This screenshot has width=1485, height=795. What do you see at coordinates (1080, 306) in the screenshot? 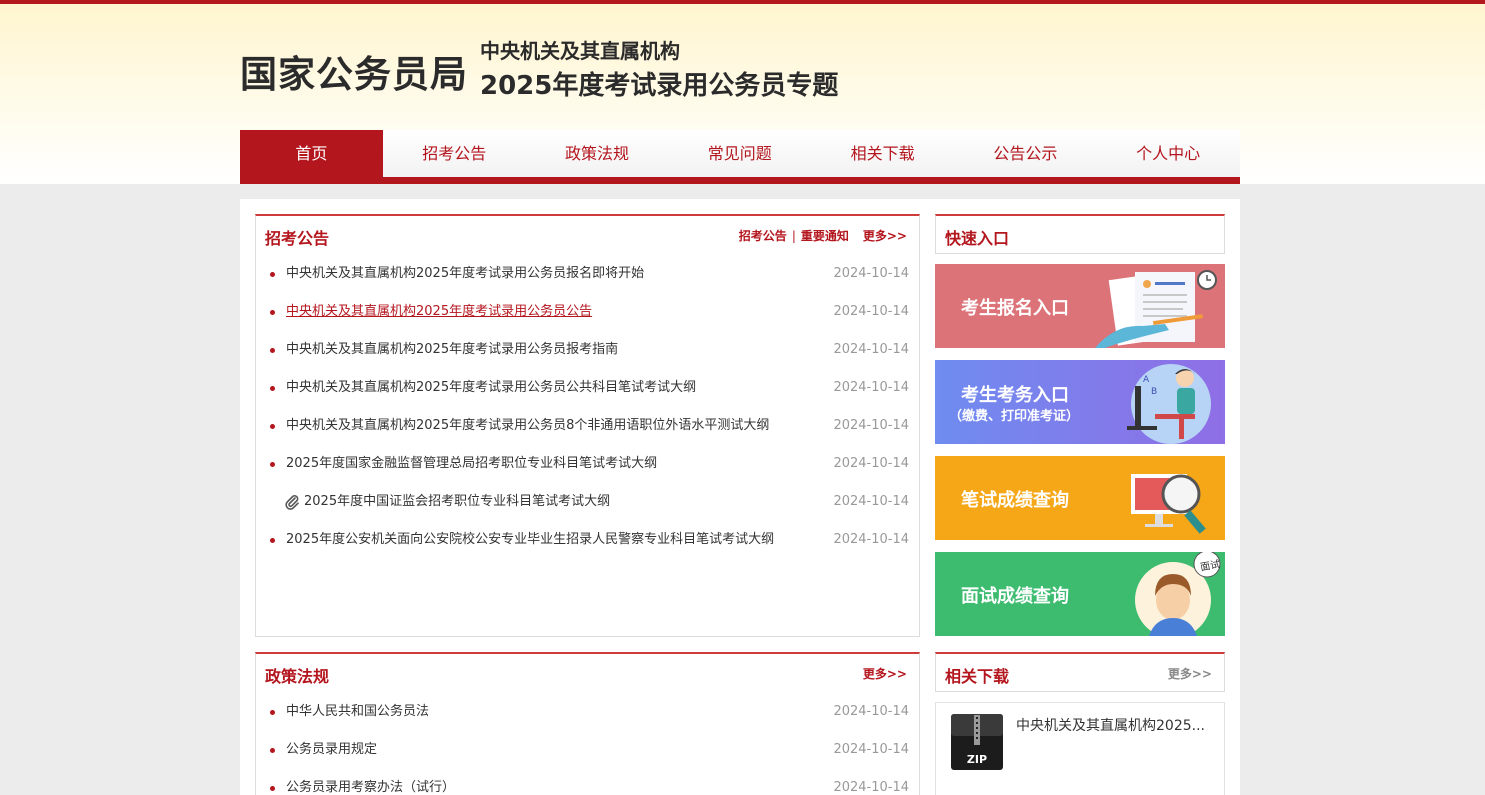
I see `registration-entry-banner: 考生报名入口` at bounding box center [1080, 306].